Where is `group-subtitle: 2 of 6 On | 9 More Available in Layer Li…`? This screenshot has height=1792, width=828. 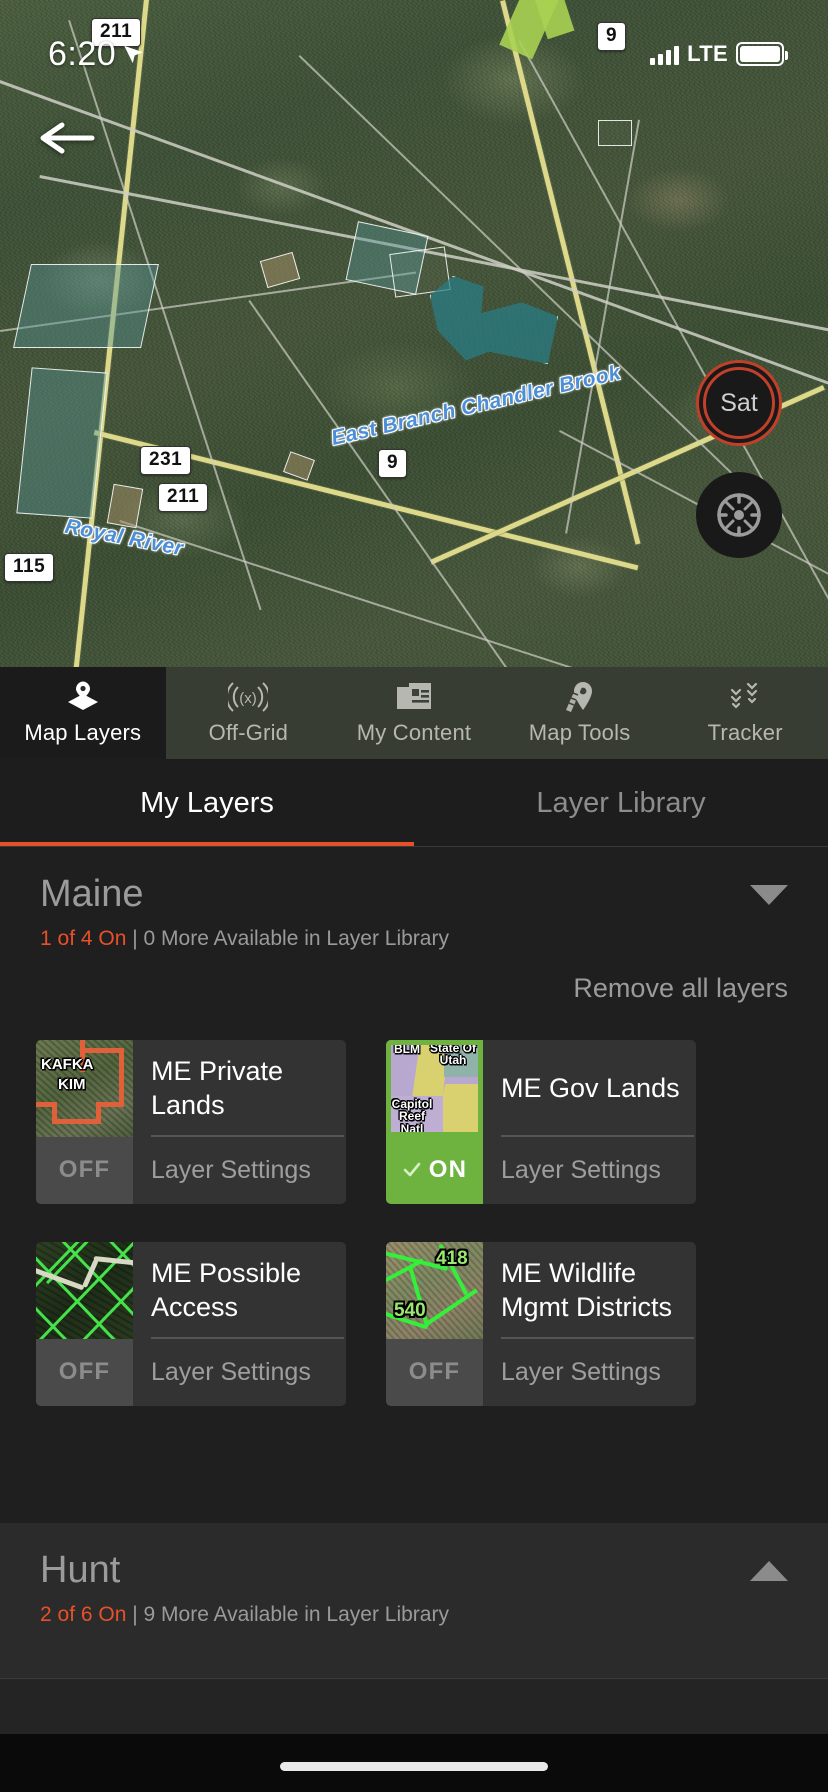 group-subtitle: 2 of 6 On | 9 More Available in Layer Li… is located at coordinates (414, 1615).